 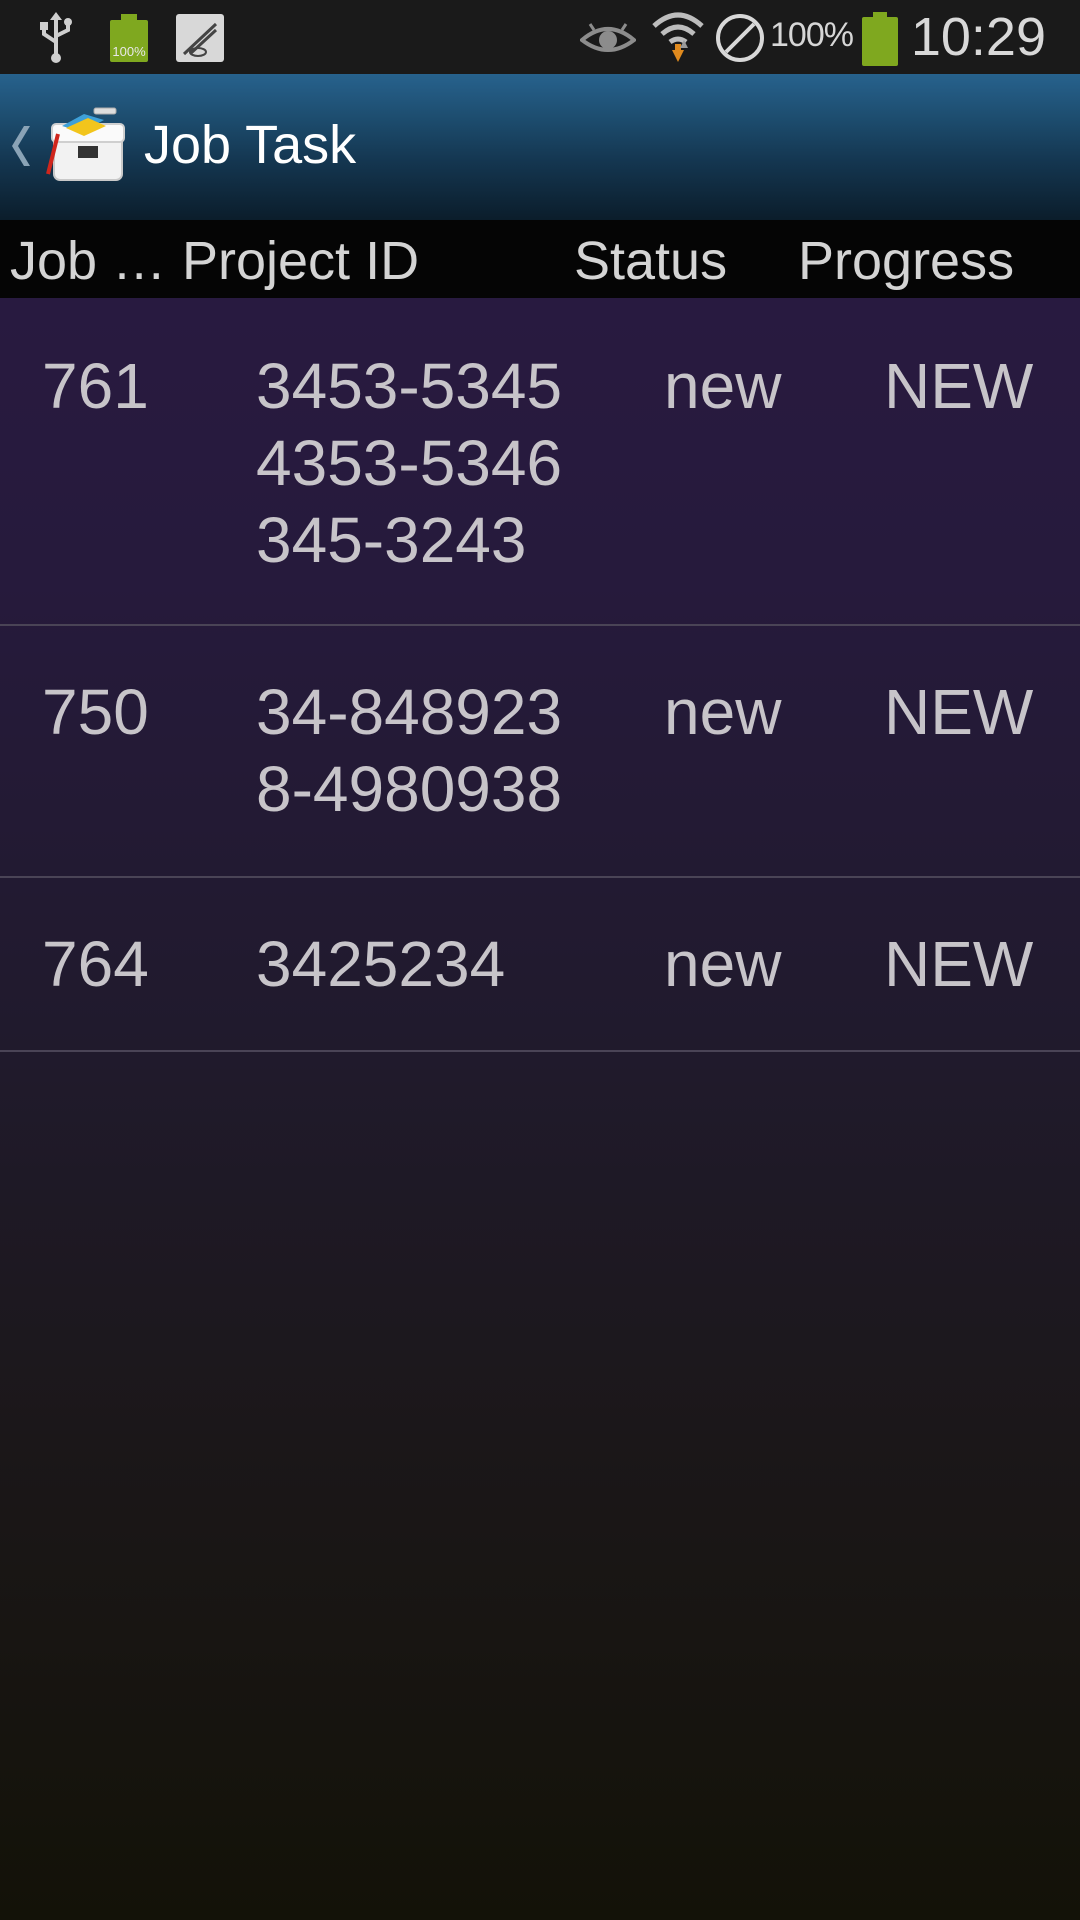 I want to click on project-id: 3425234, so click(x=381, y=964).